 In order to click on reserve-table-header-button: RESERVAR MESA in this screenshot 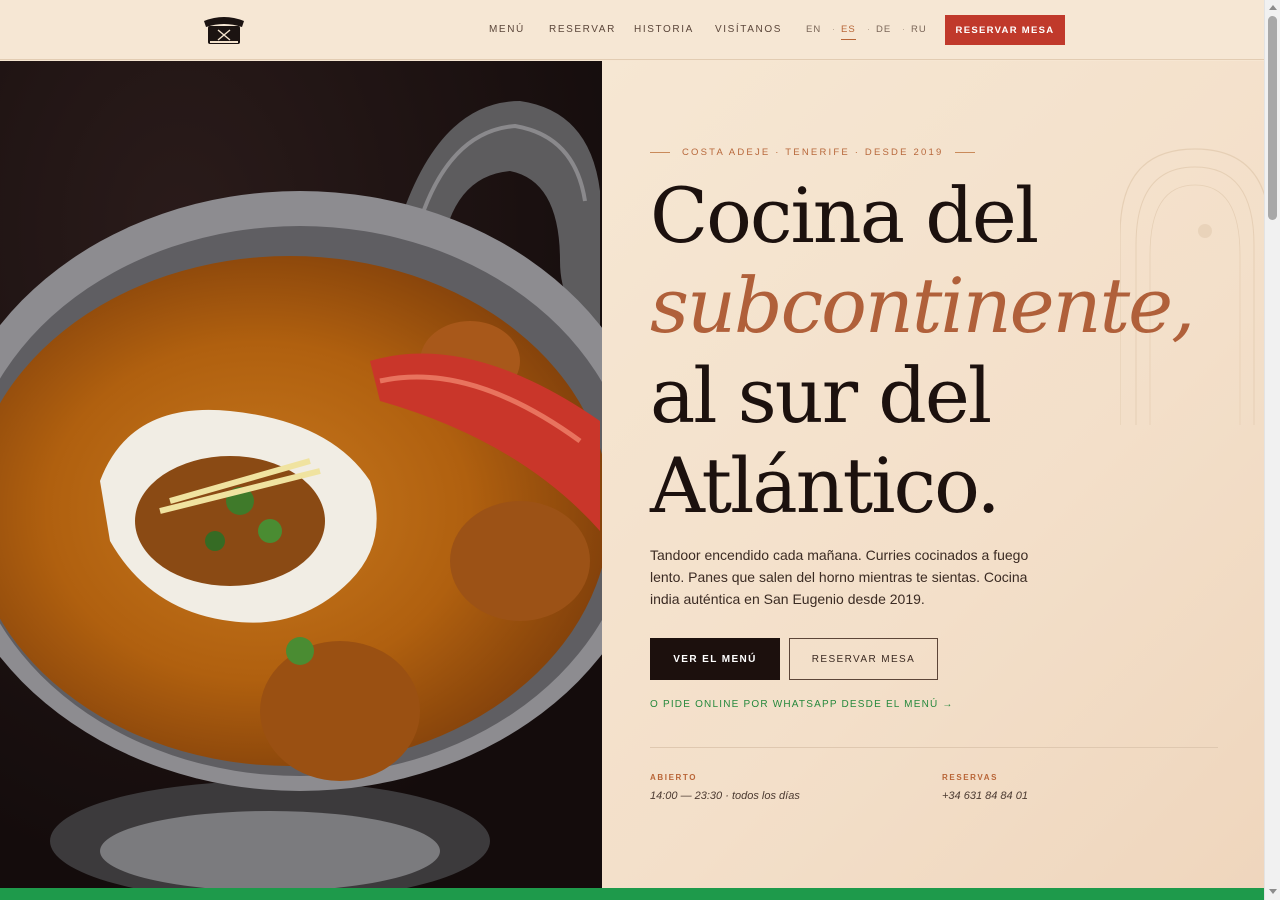, I will do `click(1005, 30)`.